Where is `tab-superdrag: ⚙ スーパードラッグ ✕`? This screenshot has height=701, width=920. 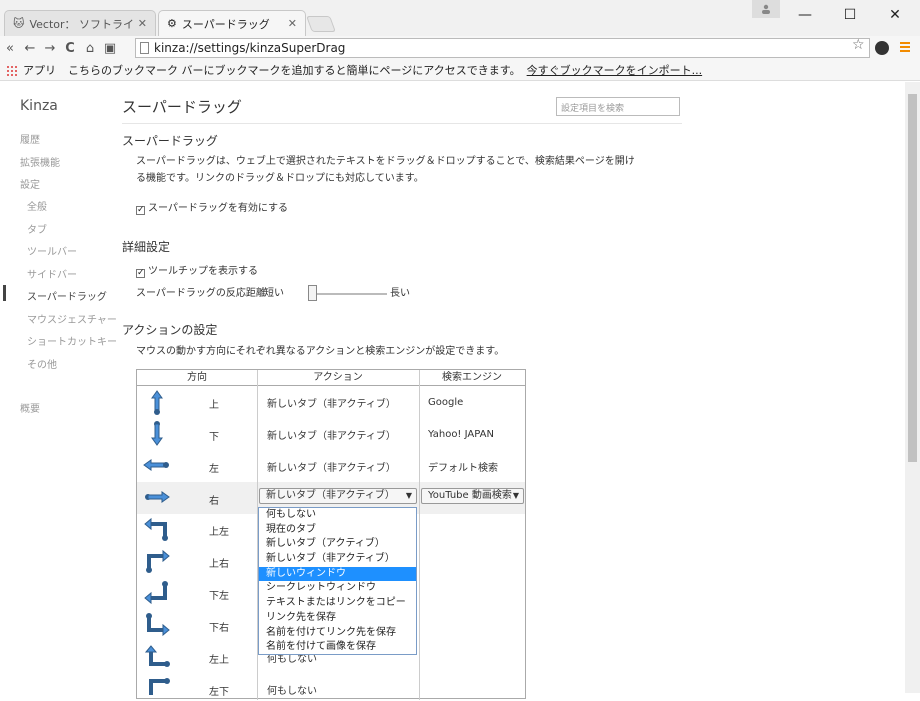
tab-superdrag: ⚙ スーパードラッグ ✕ is located at coordinates (232, 23).